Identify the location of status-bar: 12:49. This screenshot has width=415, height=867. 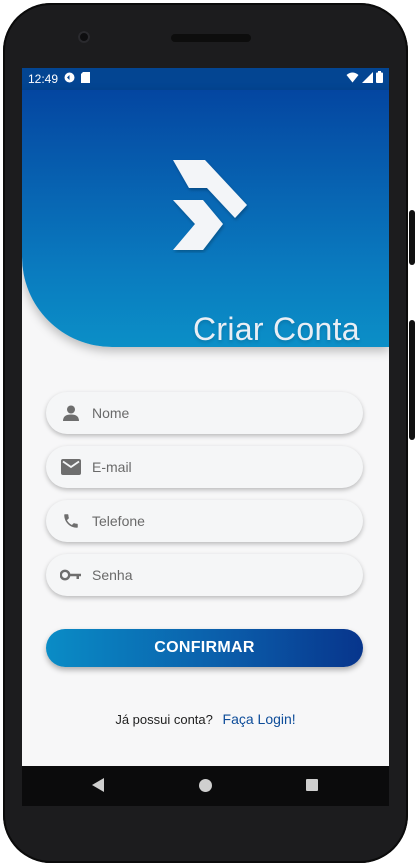
(205, 79).